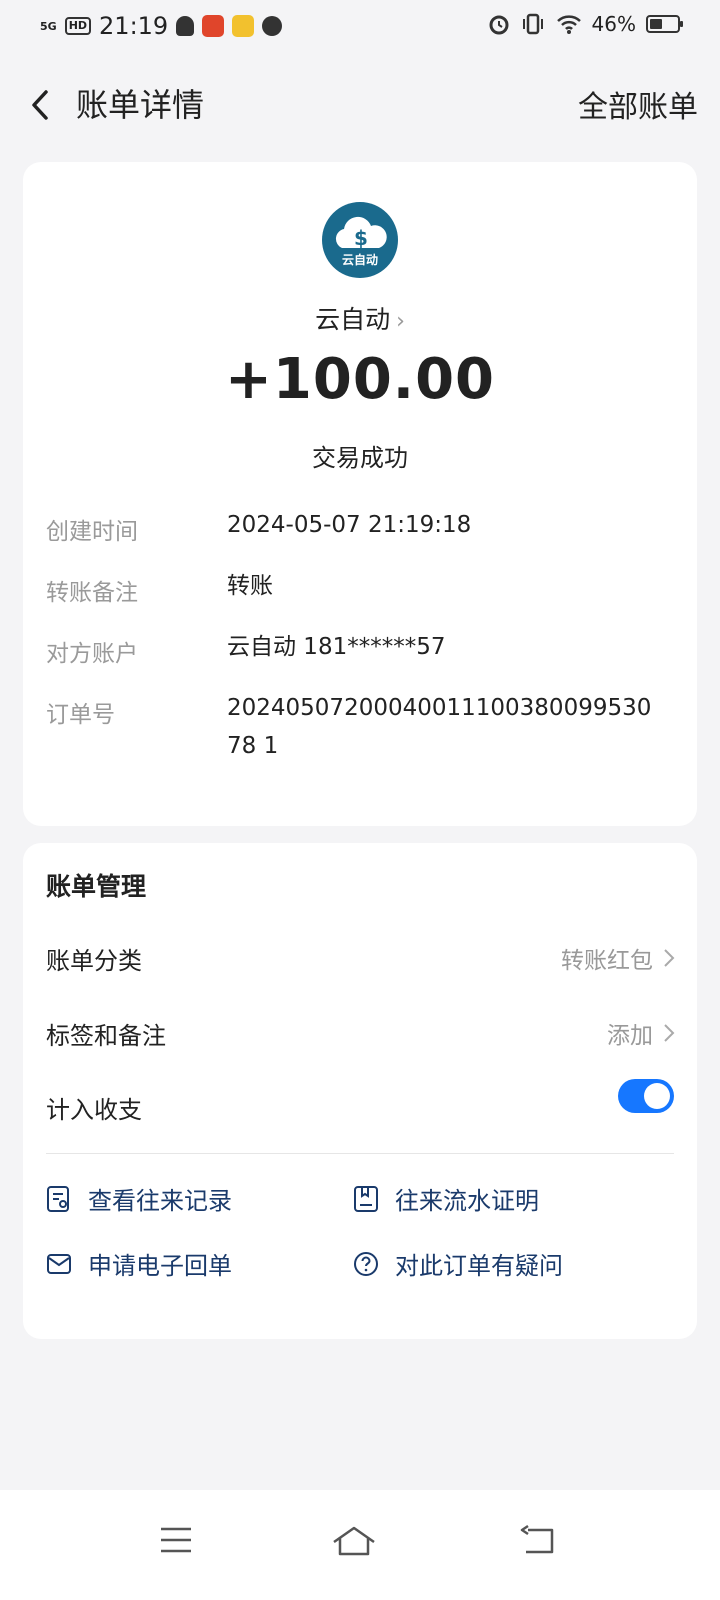 The height and width of the screenshot is (1600, 720). Describe the element at coordinates (467, 1201) in the screenshot. I see `flow-proof-label: 往来流水证明` at that location.